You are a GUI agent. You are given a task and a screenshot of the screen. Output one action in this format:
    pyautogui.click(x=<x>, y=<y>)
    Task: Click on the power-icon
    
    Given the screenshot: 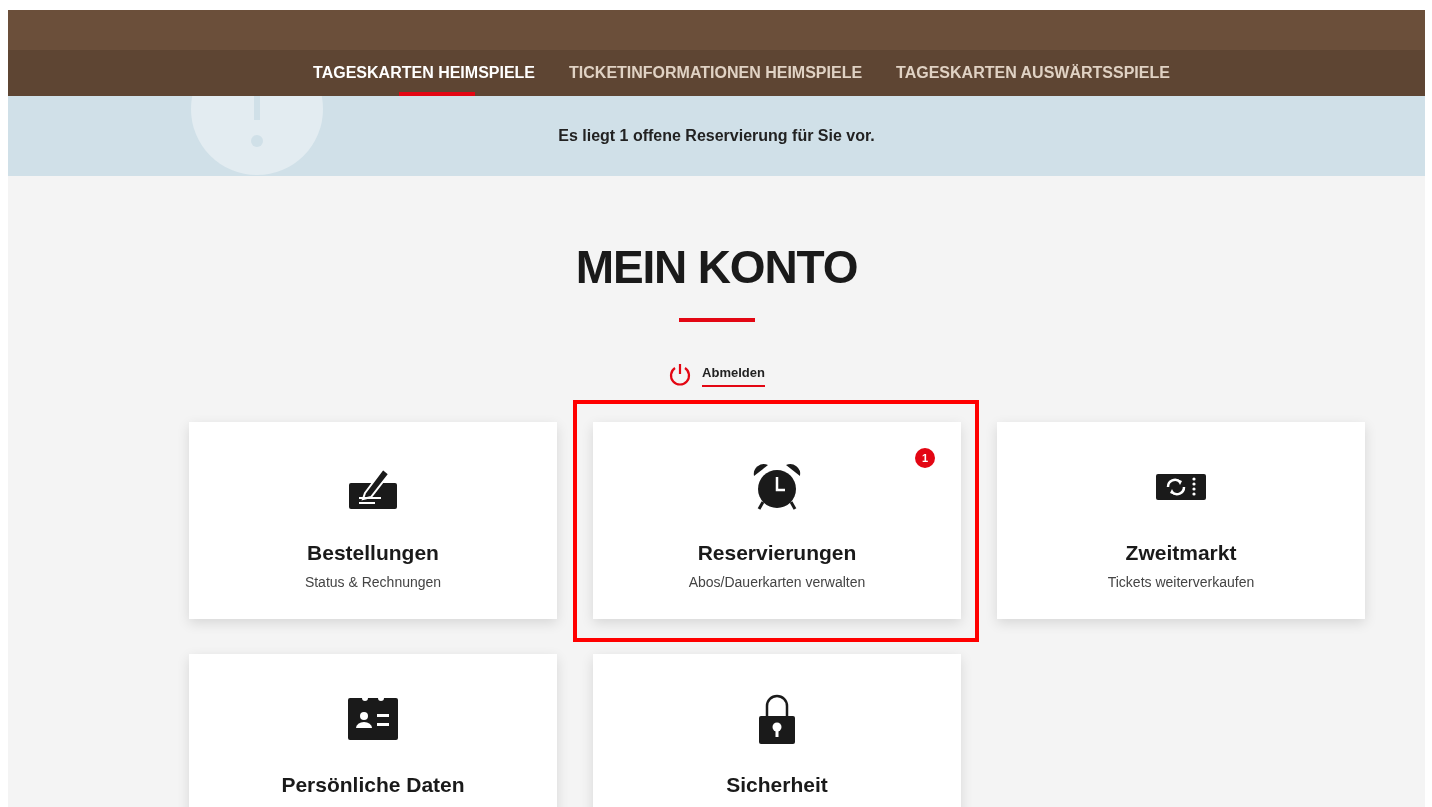 What is the action you would take?
    pyautogui.click(x=680, y=375)
    